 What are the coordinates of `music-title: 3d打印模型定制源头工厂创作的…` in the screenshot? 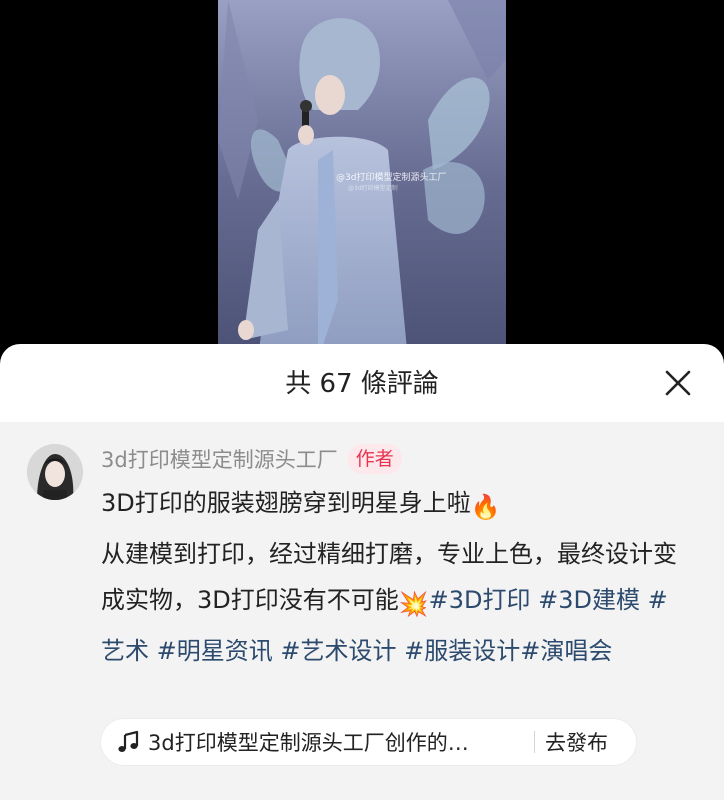 It's located at (337, 742).